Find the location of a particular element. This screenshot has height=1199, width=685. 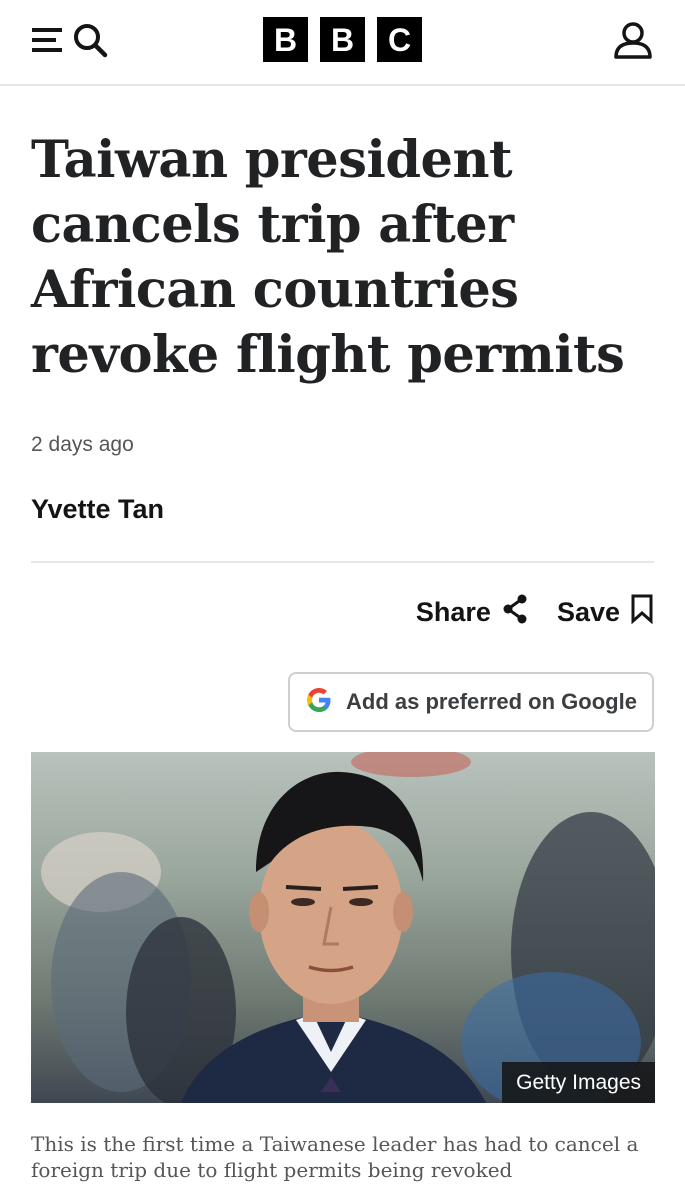

logo-letter-b2: B is located at coordinates (342, 39).